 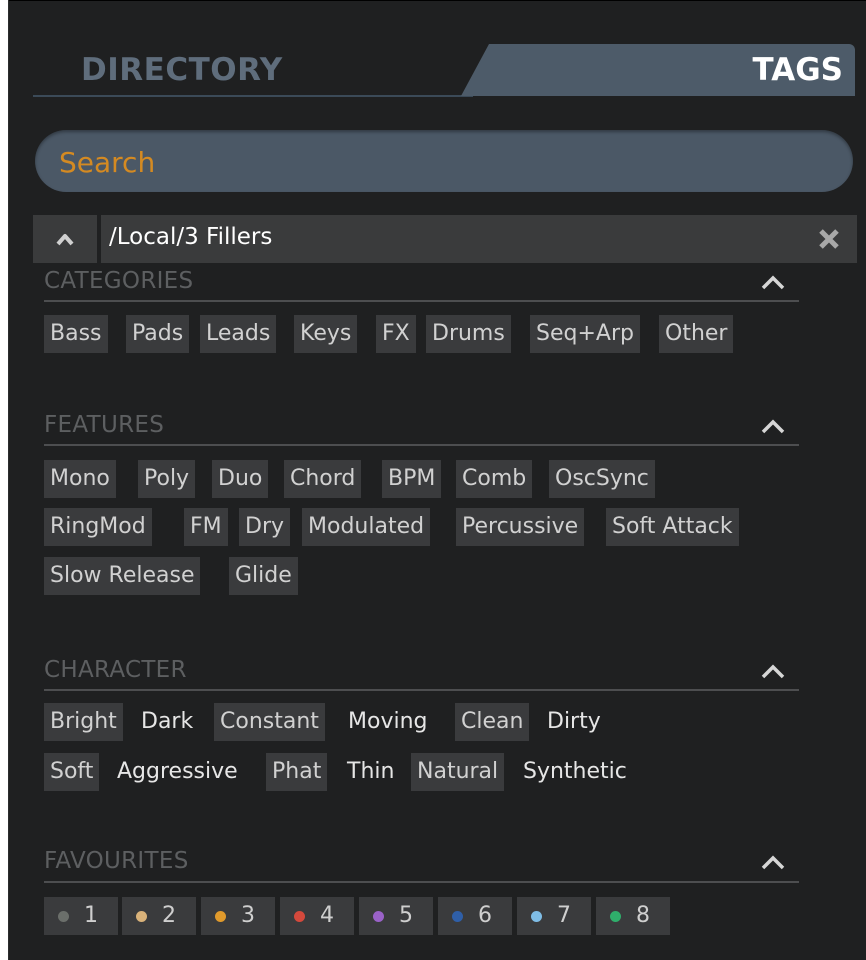 I want to click on collapse-features-button, so click(x=773, y=428).